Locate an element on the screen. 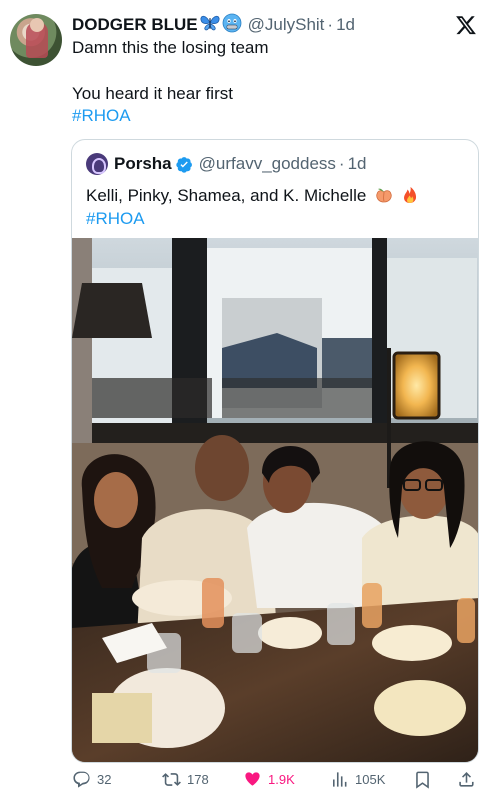 The width and height of the screenshot is (489, 799). quote-text-line: Kelli, Pinky, Shamea, and K. Michelle is located at coordinates (252, 197).